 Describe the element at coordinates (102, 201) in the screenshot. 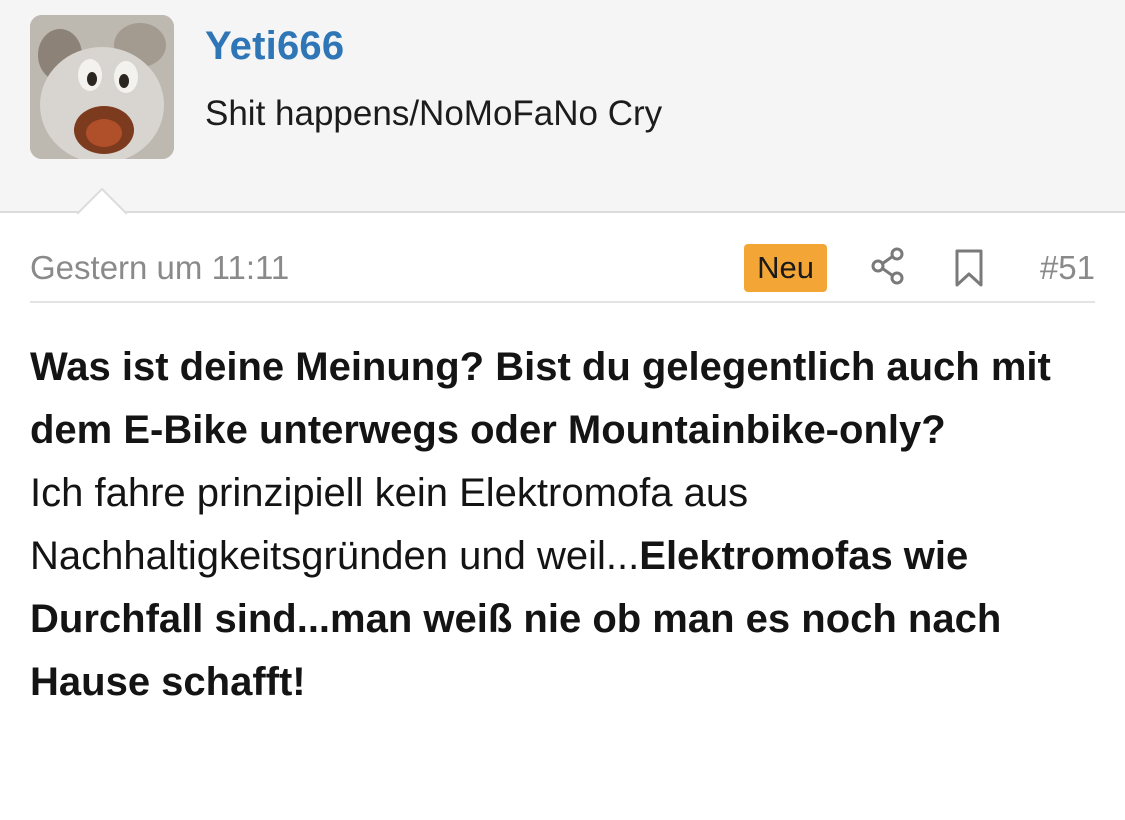

I see `pointer-caret` at that location.